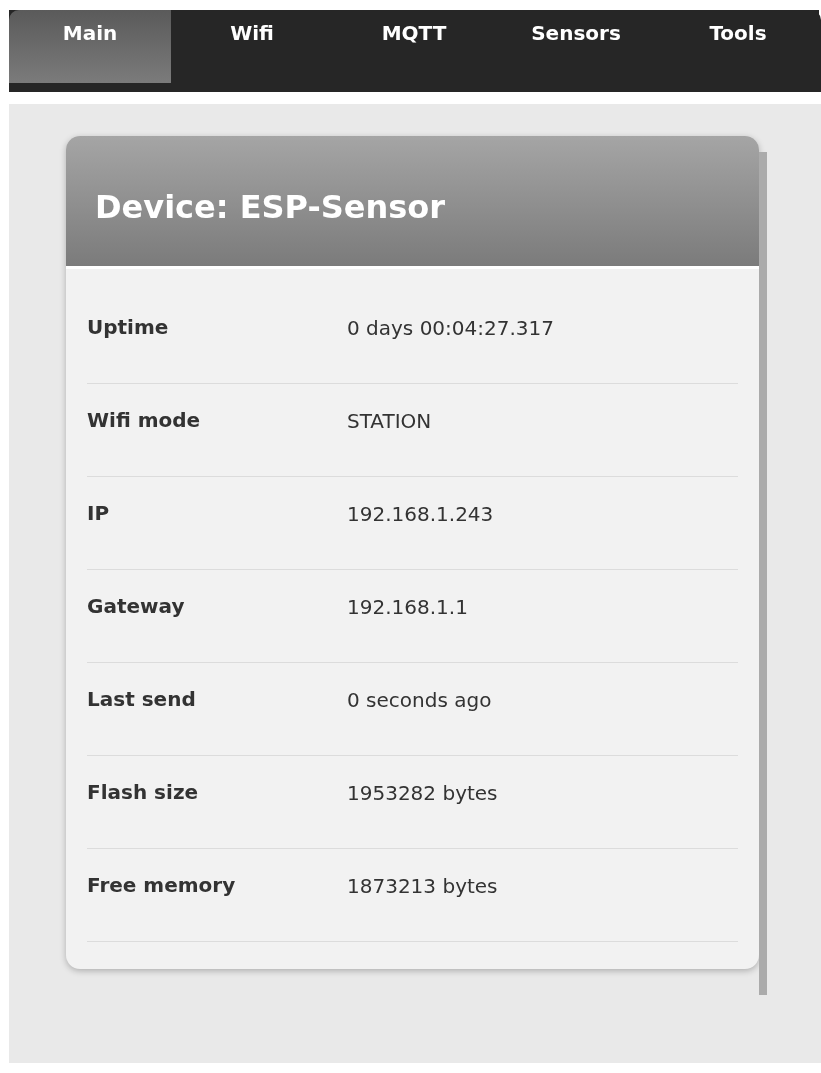 This screenshot has height=1073, width=821. Describe the element at coordinates (136, 606) in the screenshot. I see `field-label: Gateway` at that location.